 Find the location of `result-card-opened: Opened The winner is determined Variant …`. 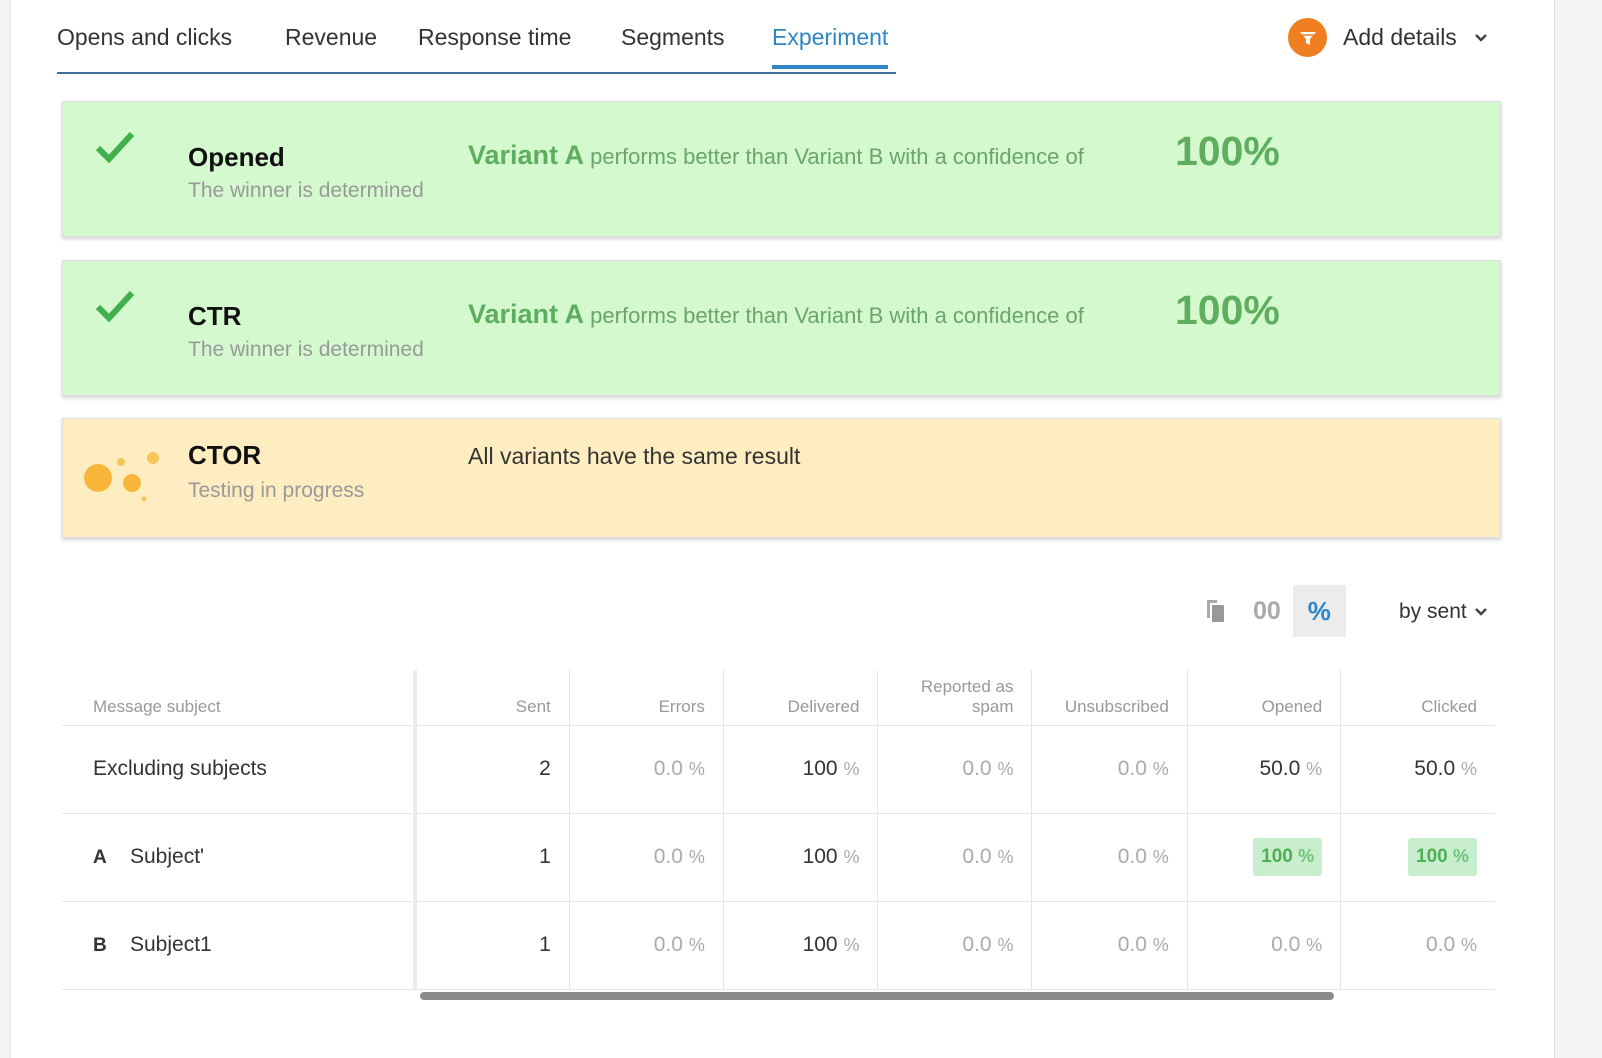

result-card-opened: Opened The winner is determined Variant … is located at coordinates (781, 169).